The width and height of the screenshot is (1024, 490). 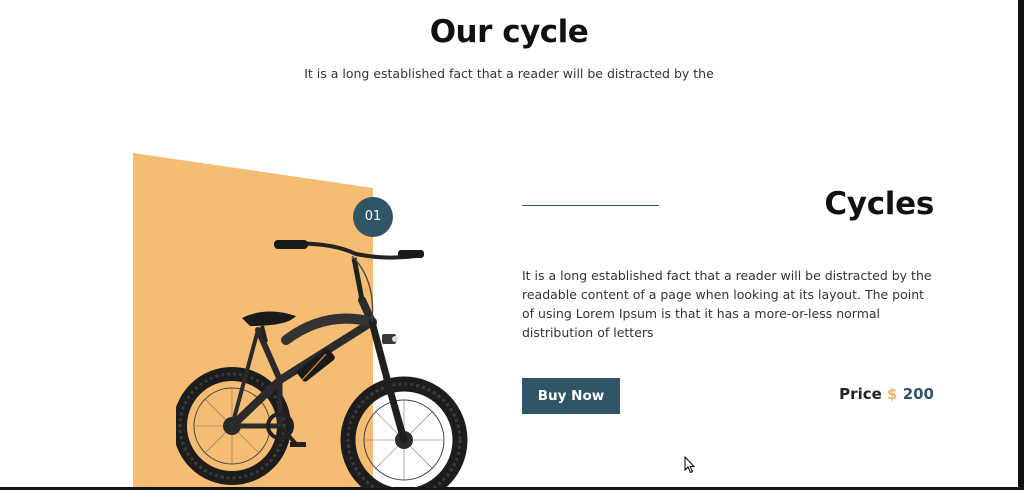 What do you see at coordinates (892, 394) in the screenshot?
I see `price-currency: $` at bounding box center [892, 394].